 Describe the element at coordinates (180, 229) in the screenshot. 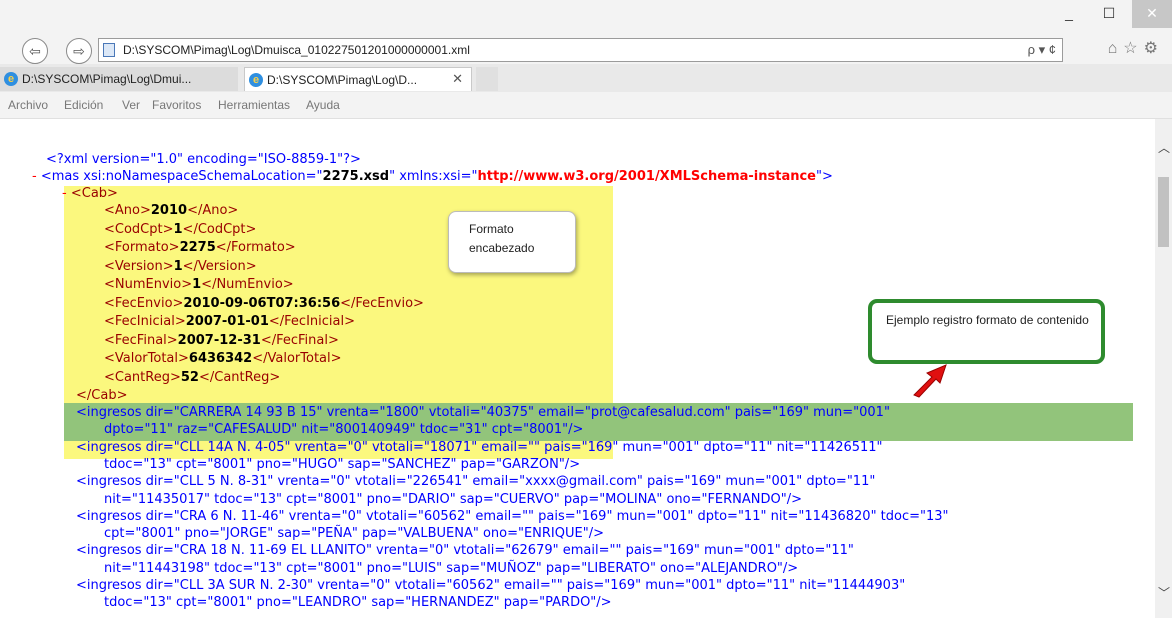

I see `cab-field: <CodCpt>1</CodCpt>` at that location.